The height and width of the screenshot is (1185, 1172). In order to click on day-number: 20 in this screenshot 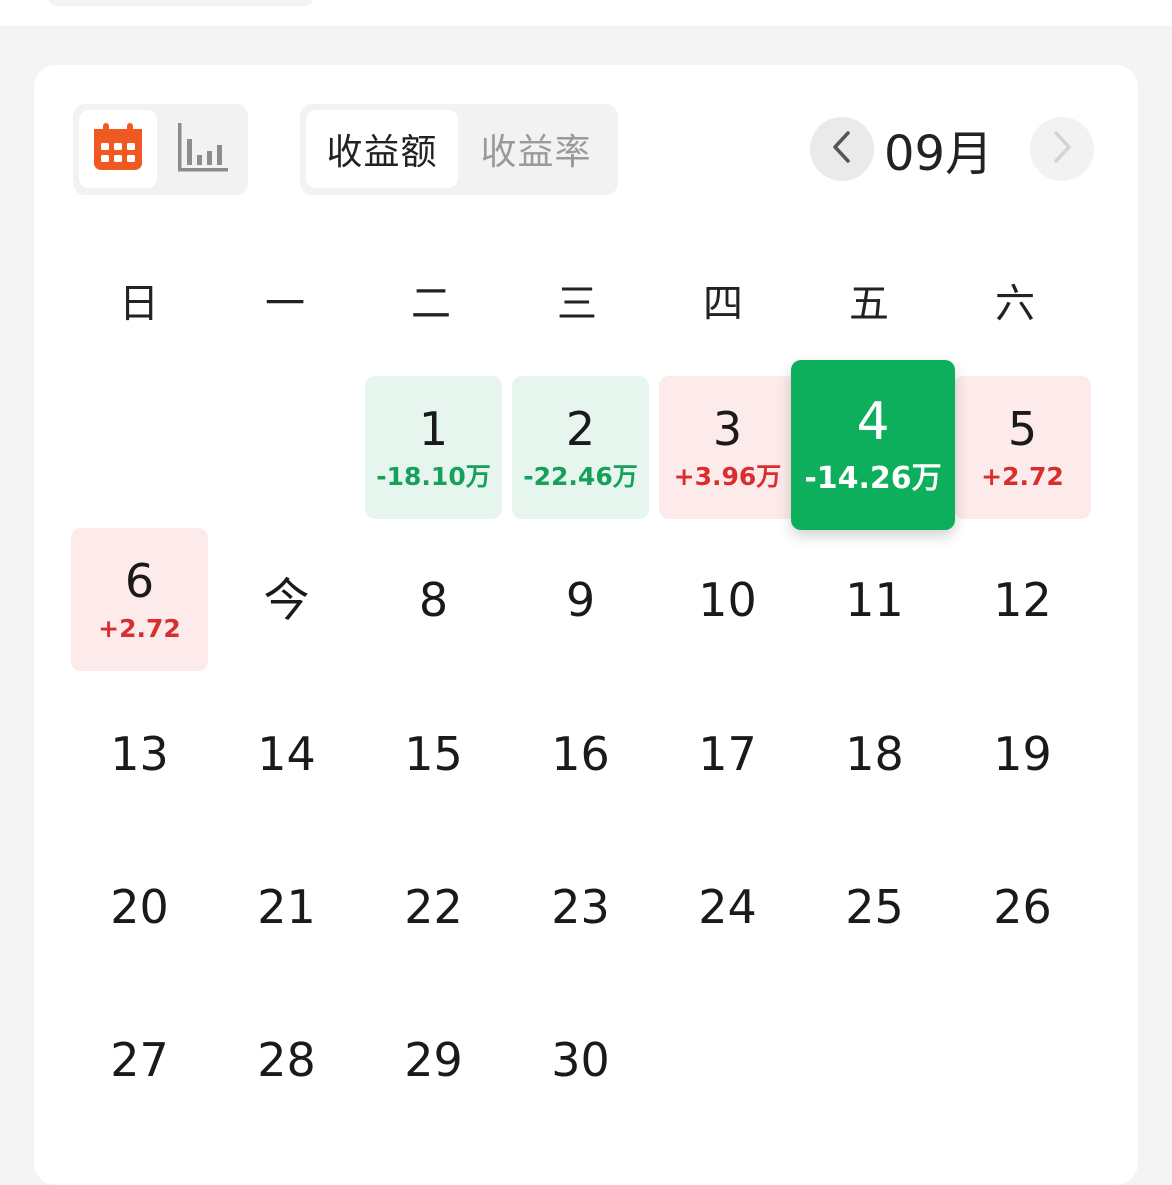, I will do `click(139, 906)`.